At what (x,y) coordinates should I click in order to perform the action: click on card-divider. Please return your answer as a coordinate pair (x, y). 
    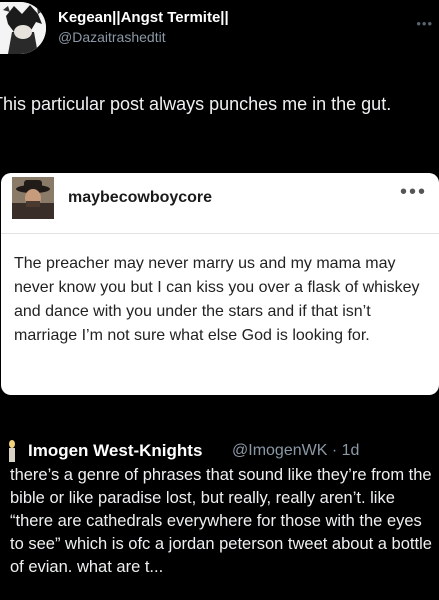
    Looking at the image, I should click on (220, 233).